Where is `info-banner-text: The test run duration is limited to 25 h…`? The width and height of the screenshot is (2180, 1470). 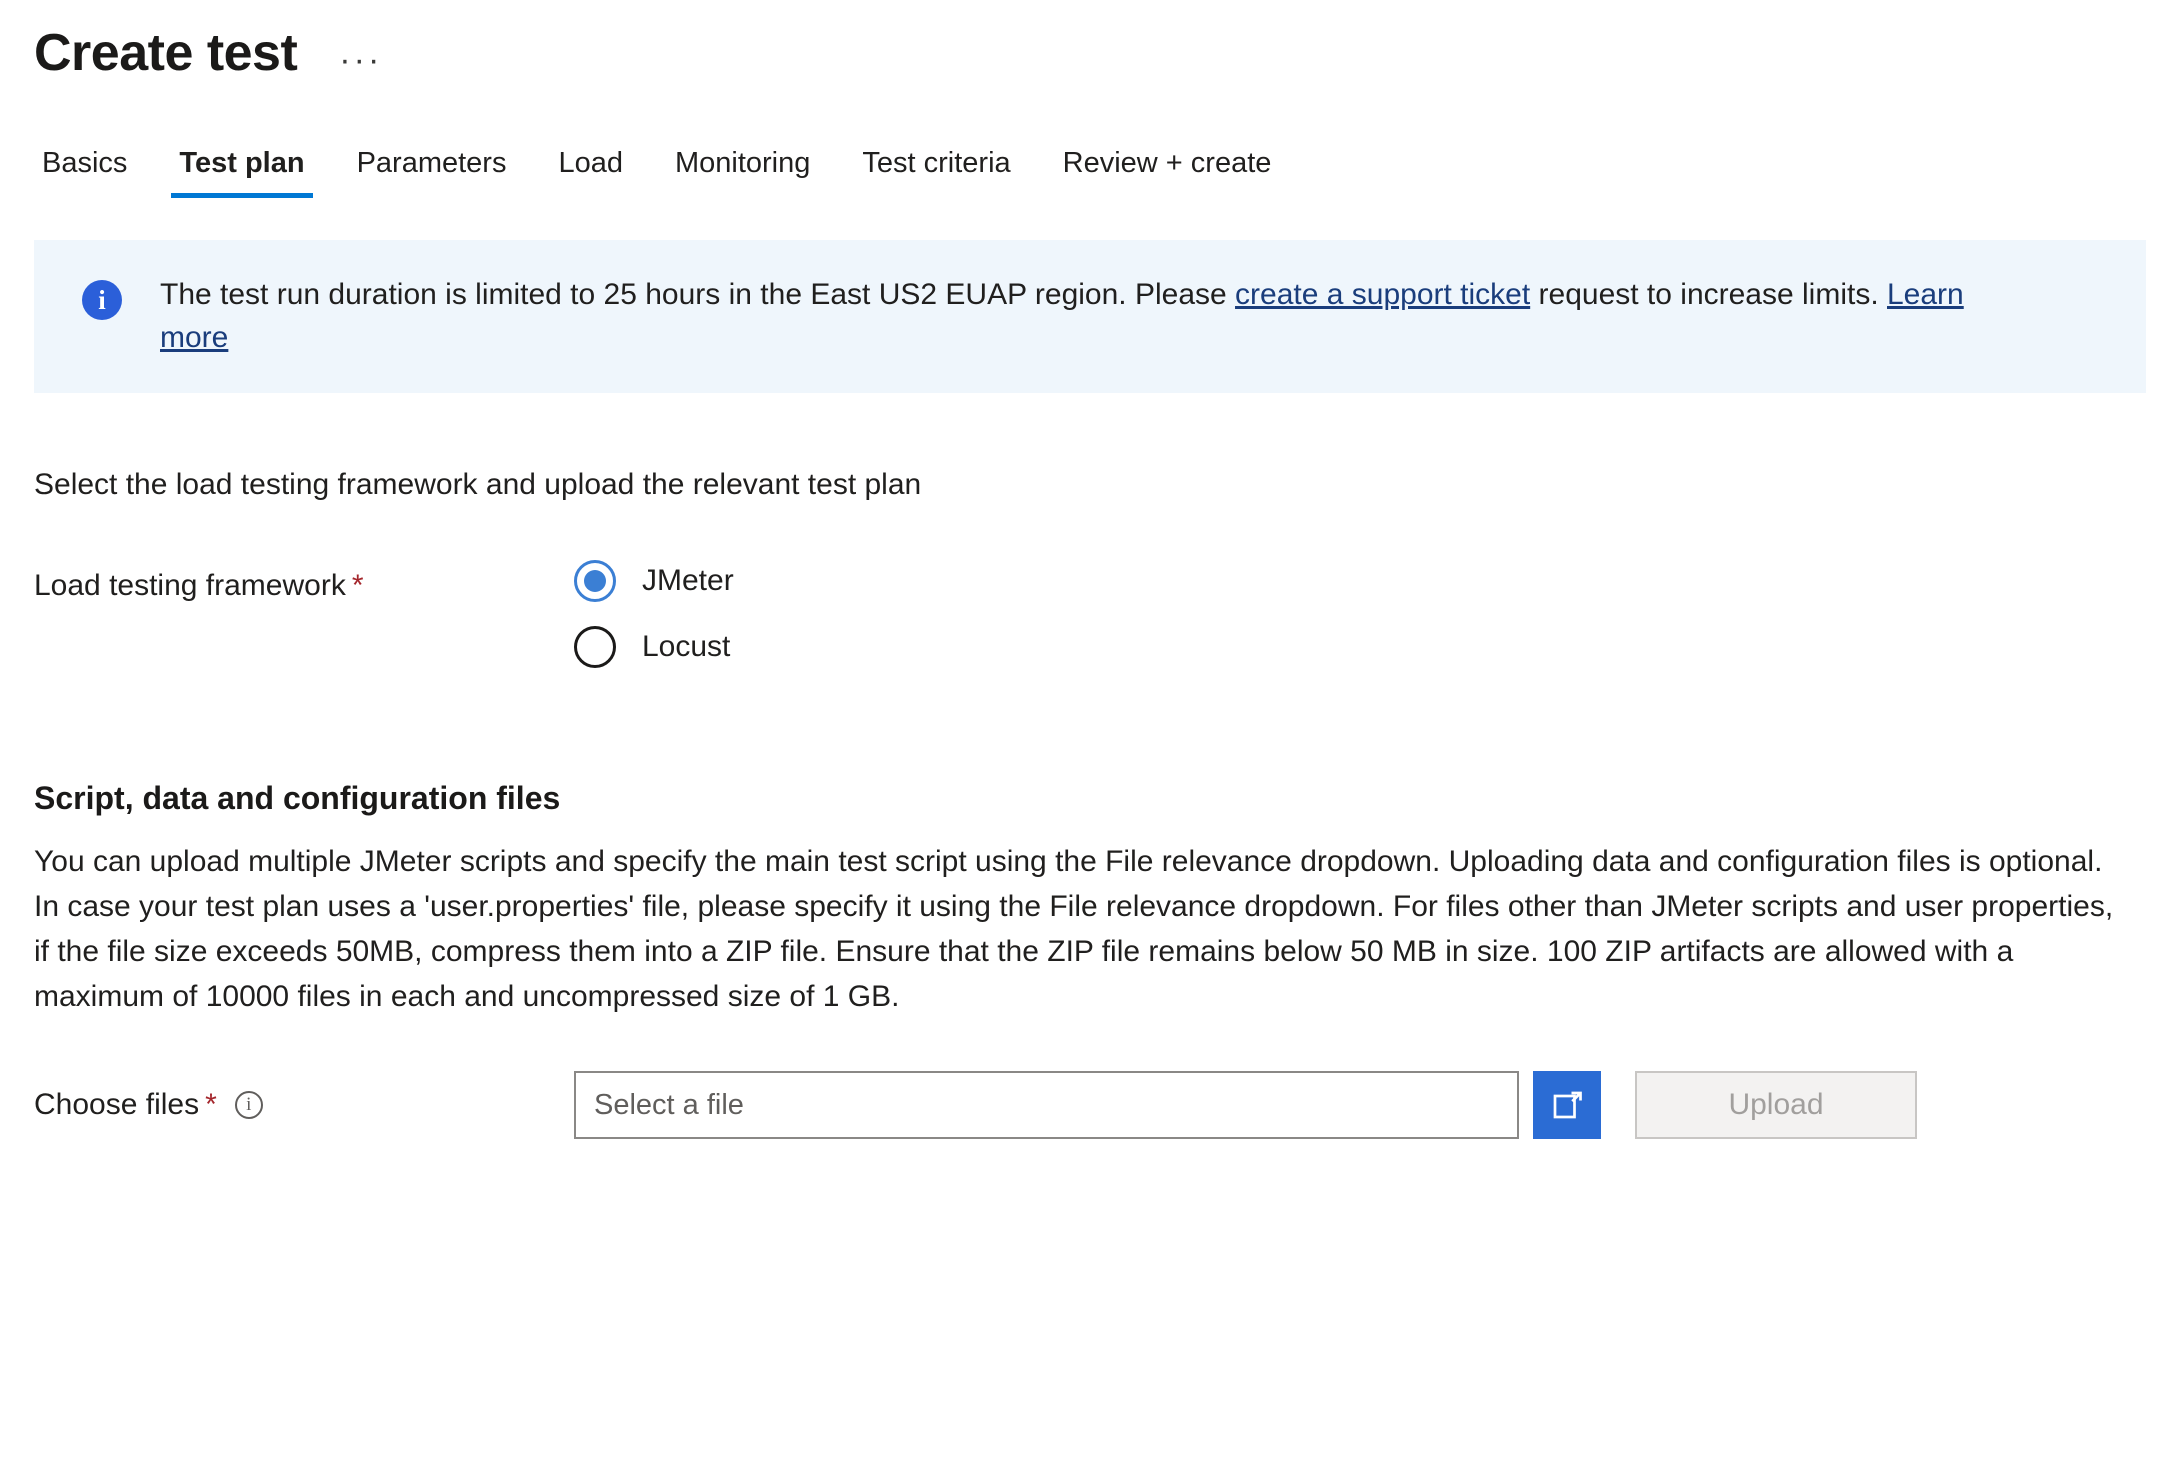 info-banner-text: The test run duration is limited to 25 h… is located at coordinates (1100, 316).